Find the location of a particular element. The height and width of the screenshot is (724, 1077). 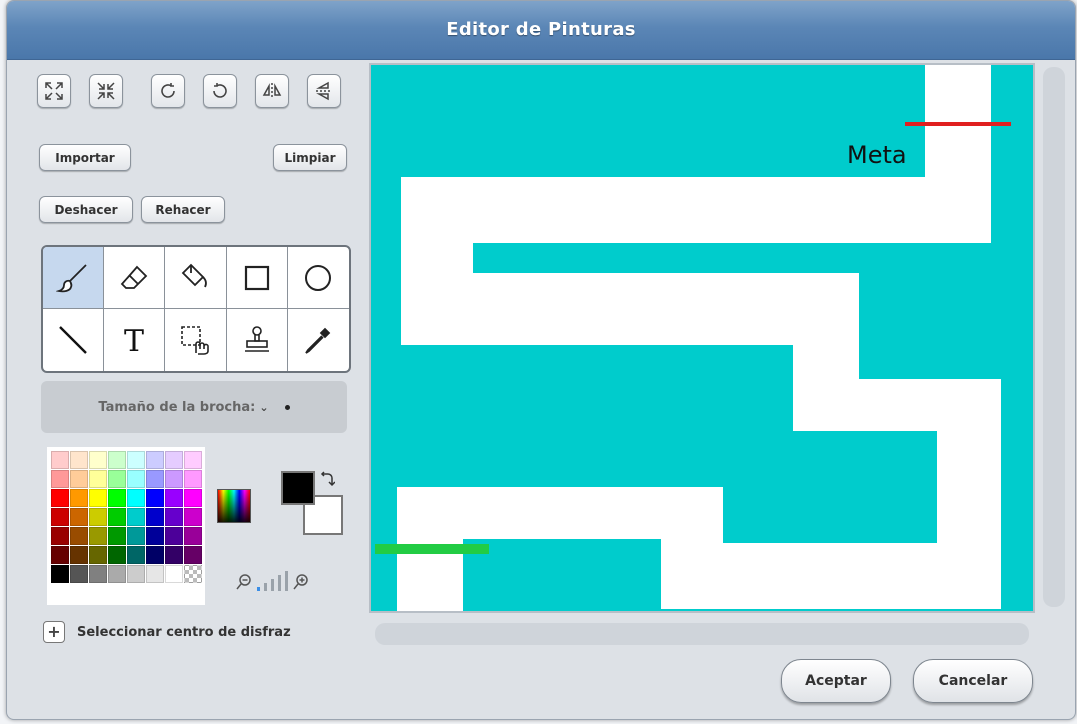

foreground-color-swatch is located at coordinates (298, 488).